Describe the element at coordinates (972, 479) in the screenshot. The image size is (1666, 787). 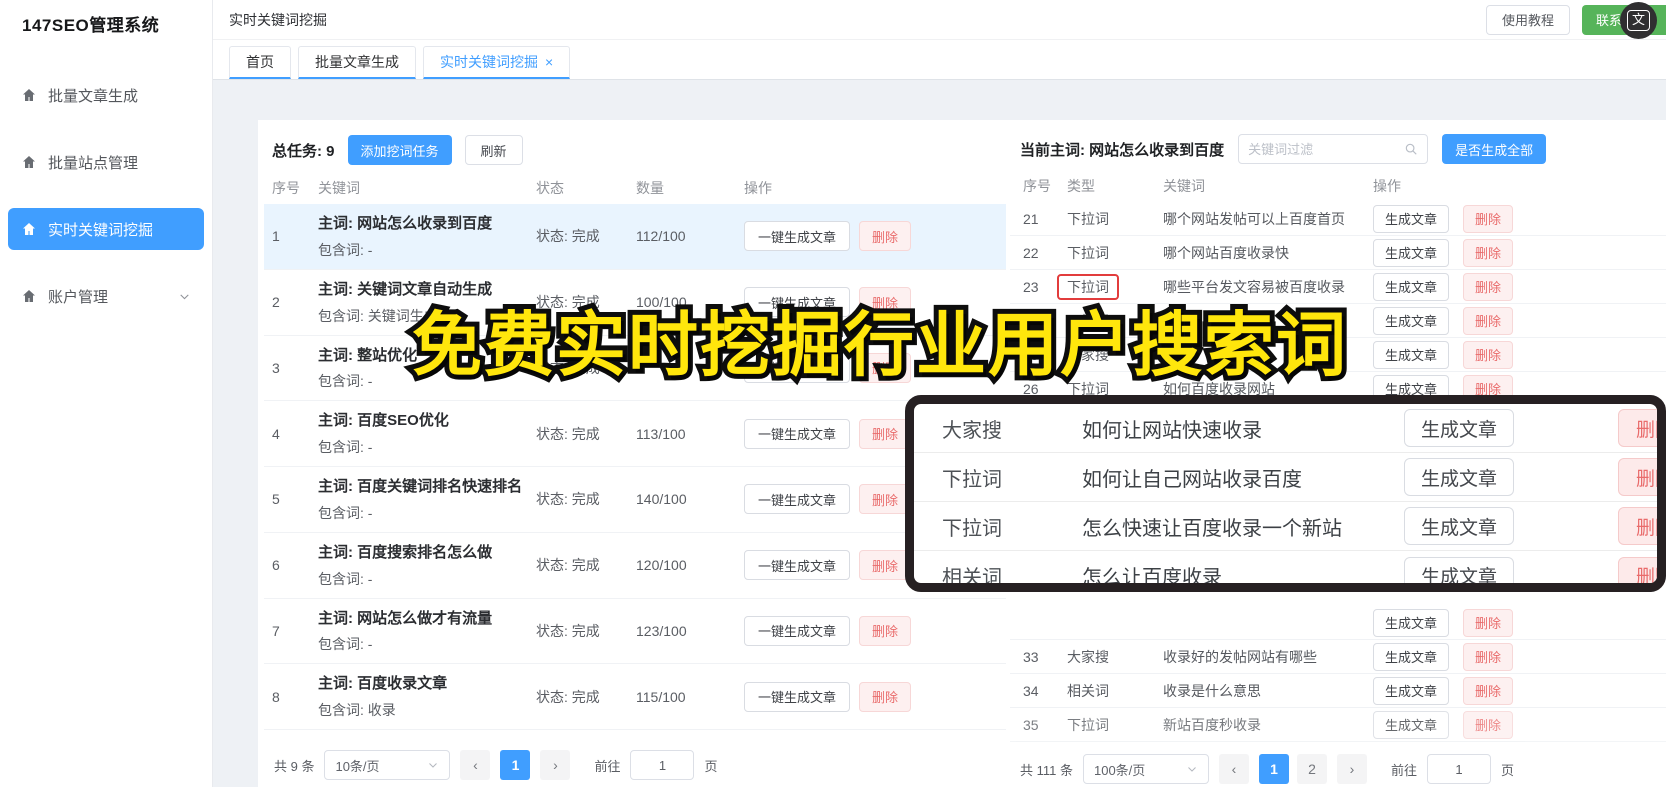
I see `inset-row-type: 下拉词` at that location.